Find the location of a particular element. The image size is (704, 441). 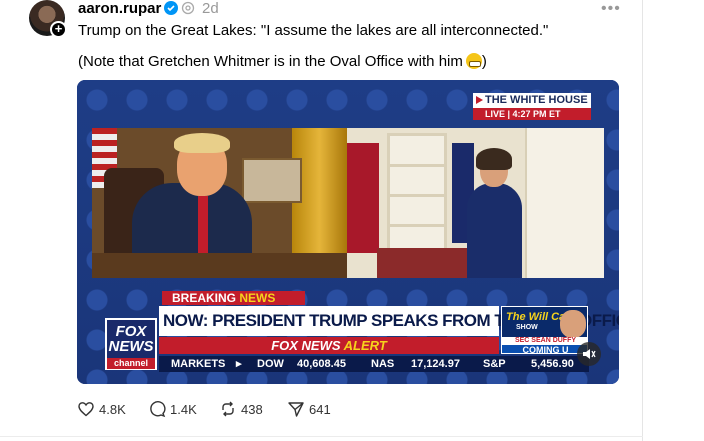

like-button: 4.8K is located at coordinates (101, 409).